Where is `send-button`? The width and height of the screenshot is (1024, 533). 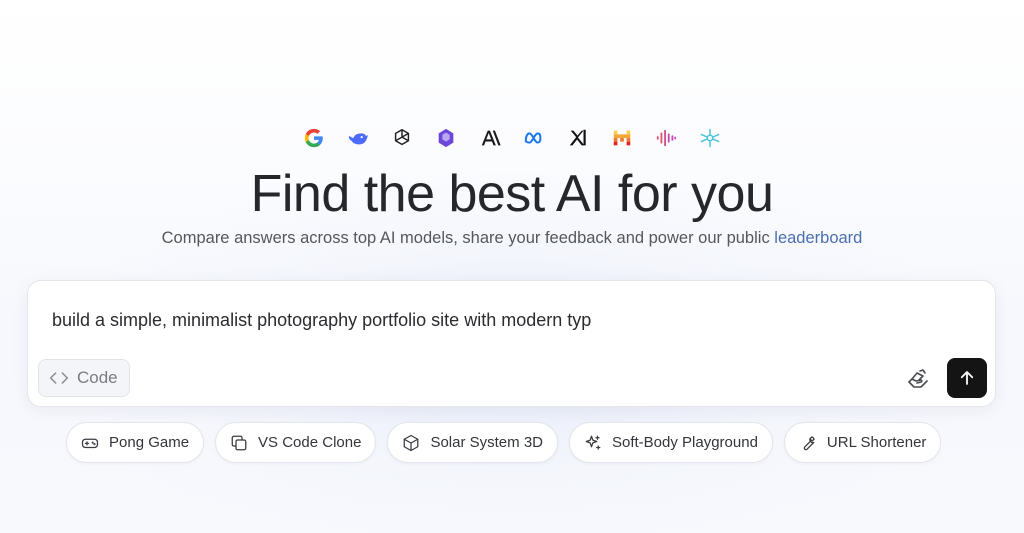 send-button is located at coordinates (967, 378).